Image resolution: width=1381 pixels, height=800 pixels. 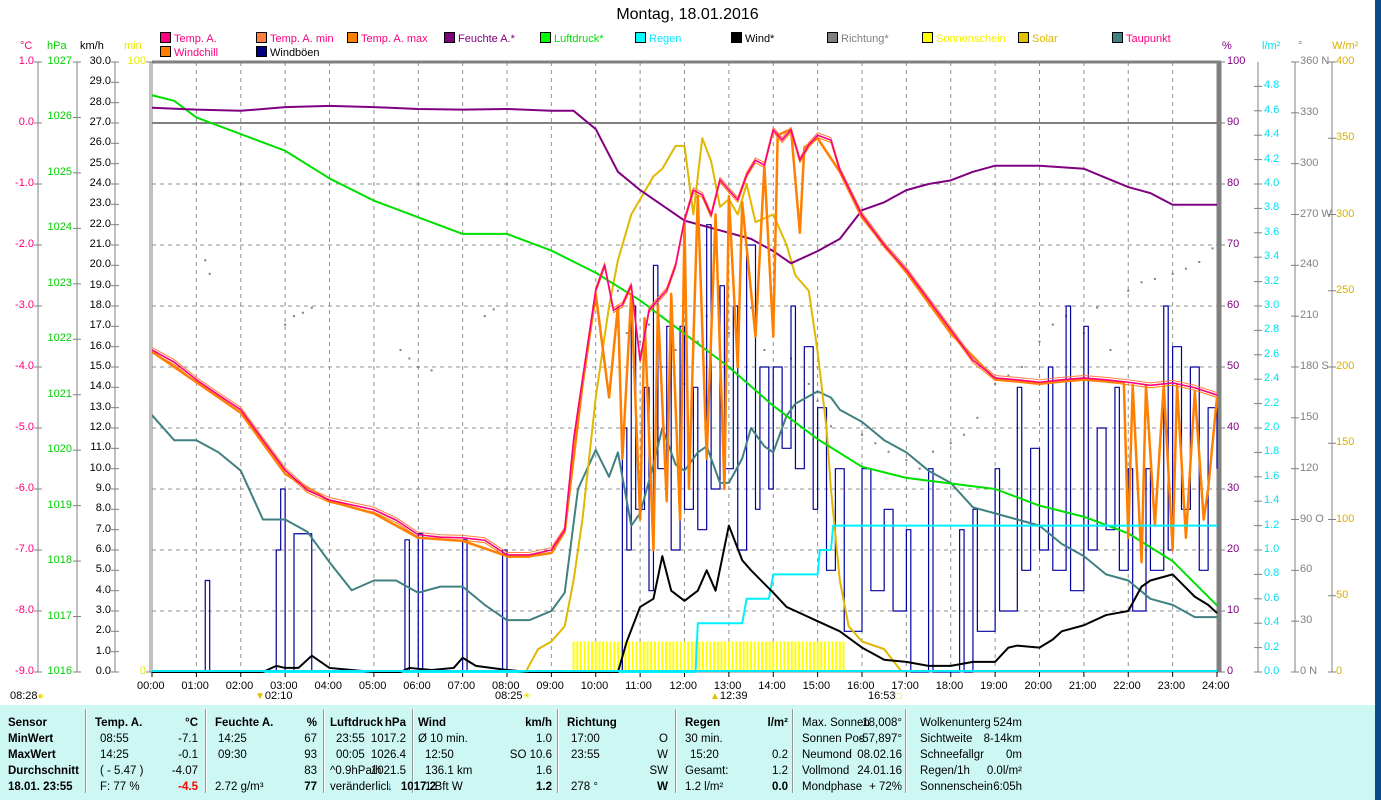 I want to click on temp-header: Temp. A., so click(x=119, y=723).